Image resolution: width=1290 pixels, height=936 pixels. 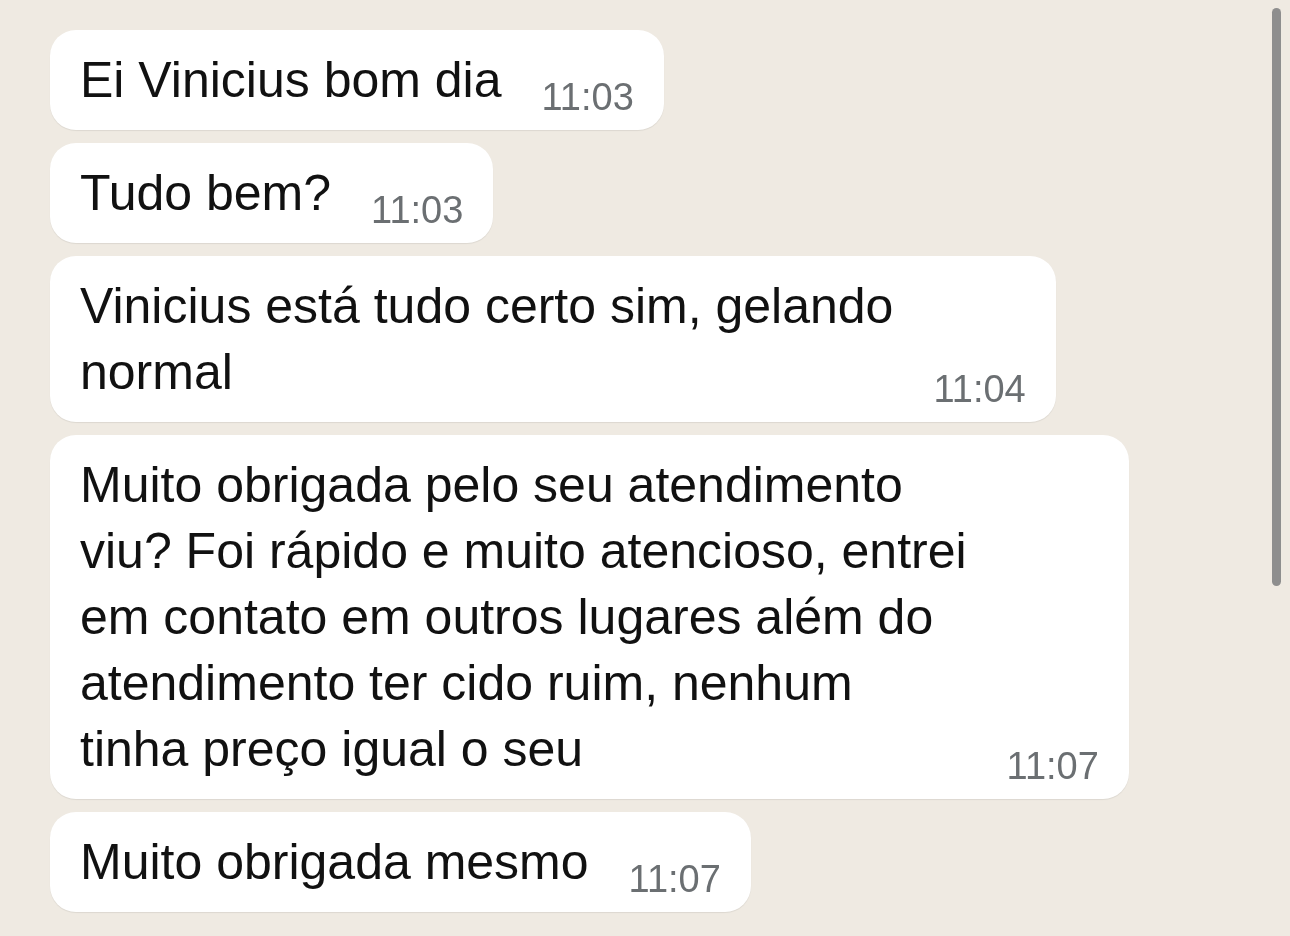 I want to click on message-text: Tudo bem?, so click(x=206, y=193).